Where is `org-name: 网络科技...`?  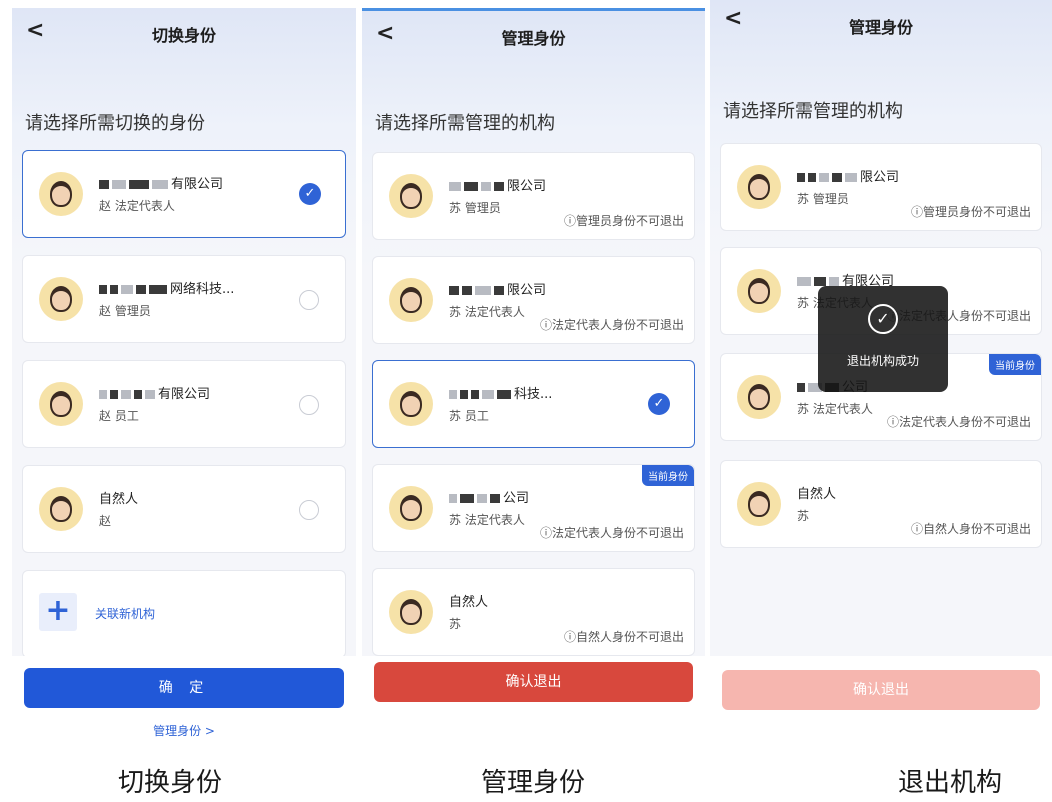 org-name: 网络科技... is located at coordinates (202, 289).